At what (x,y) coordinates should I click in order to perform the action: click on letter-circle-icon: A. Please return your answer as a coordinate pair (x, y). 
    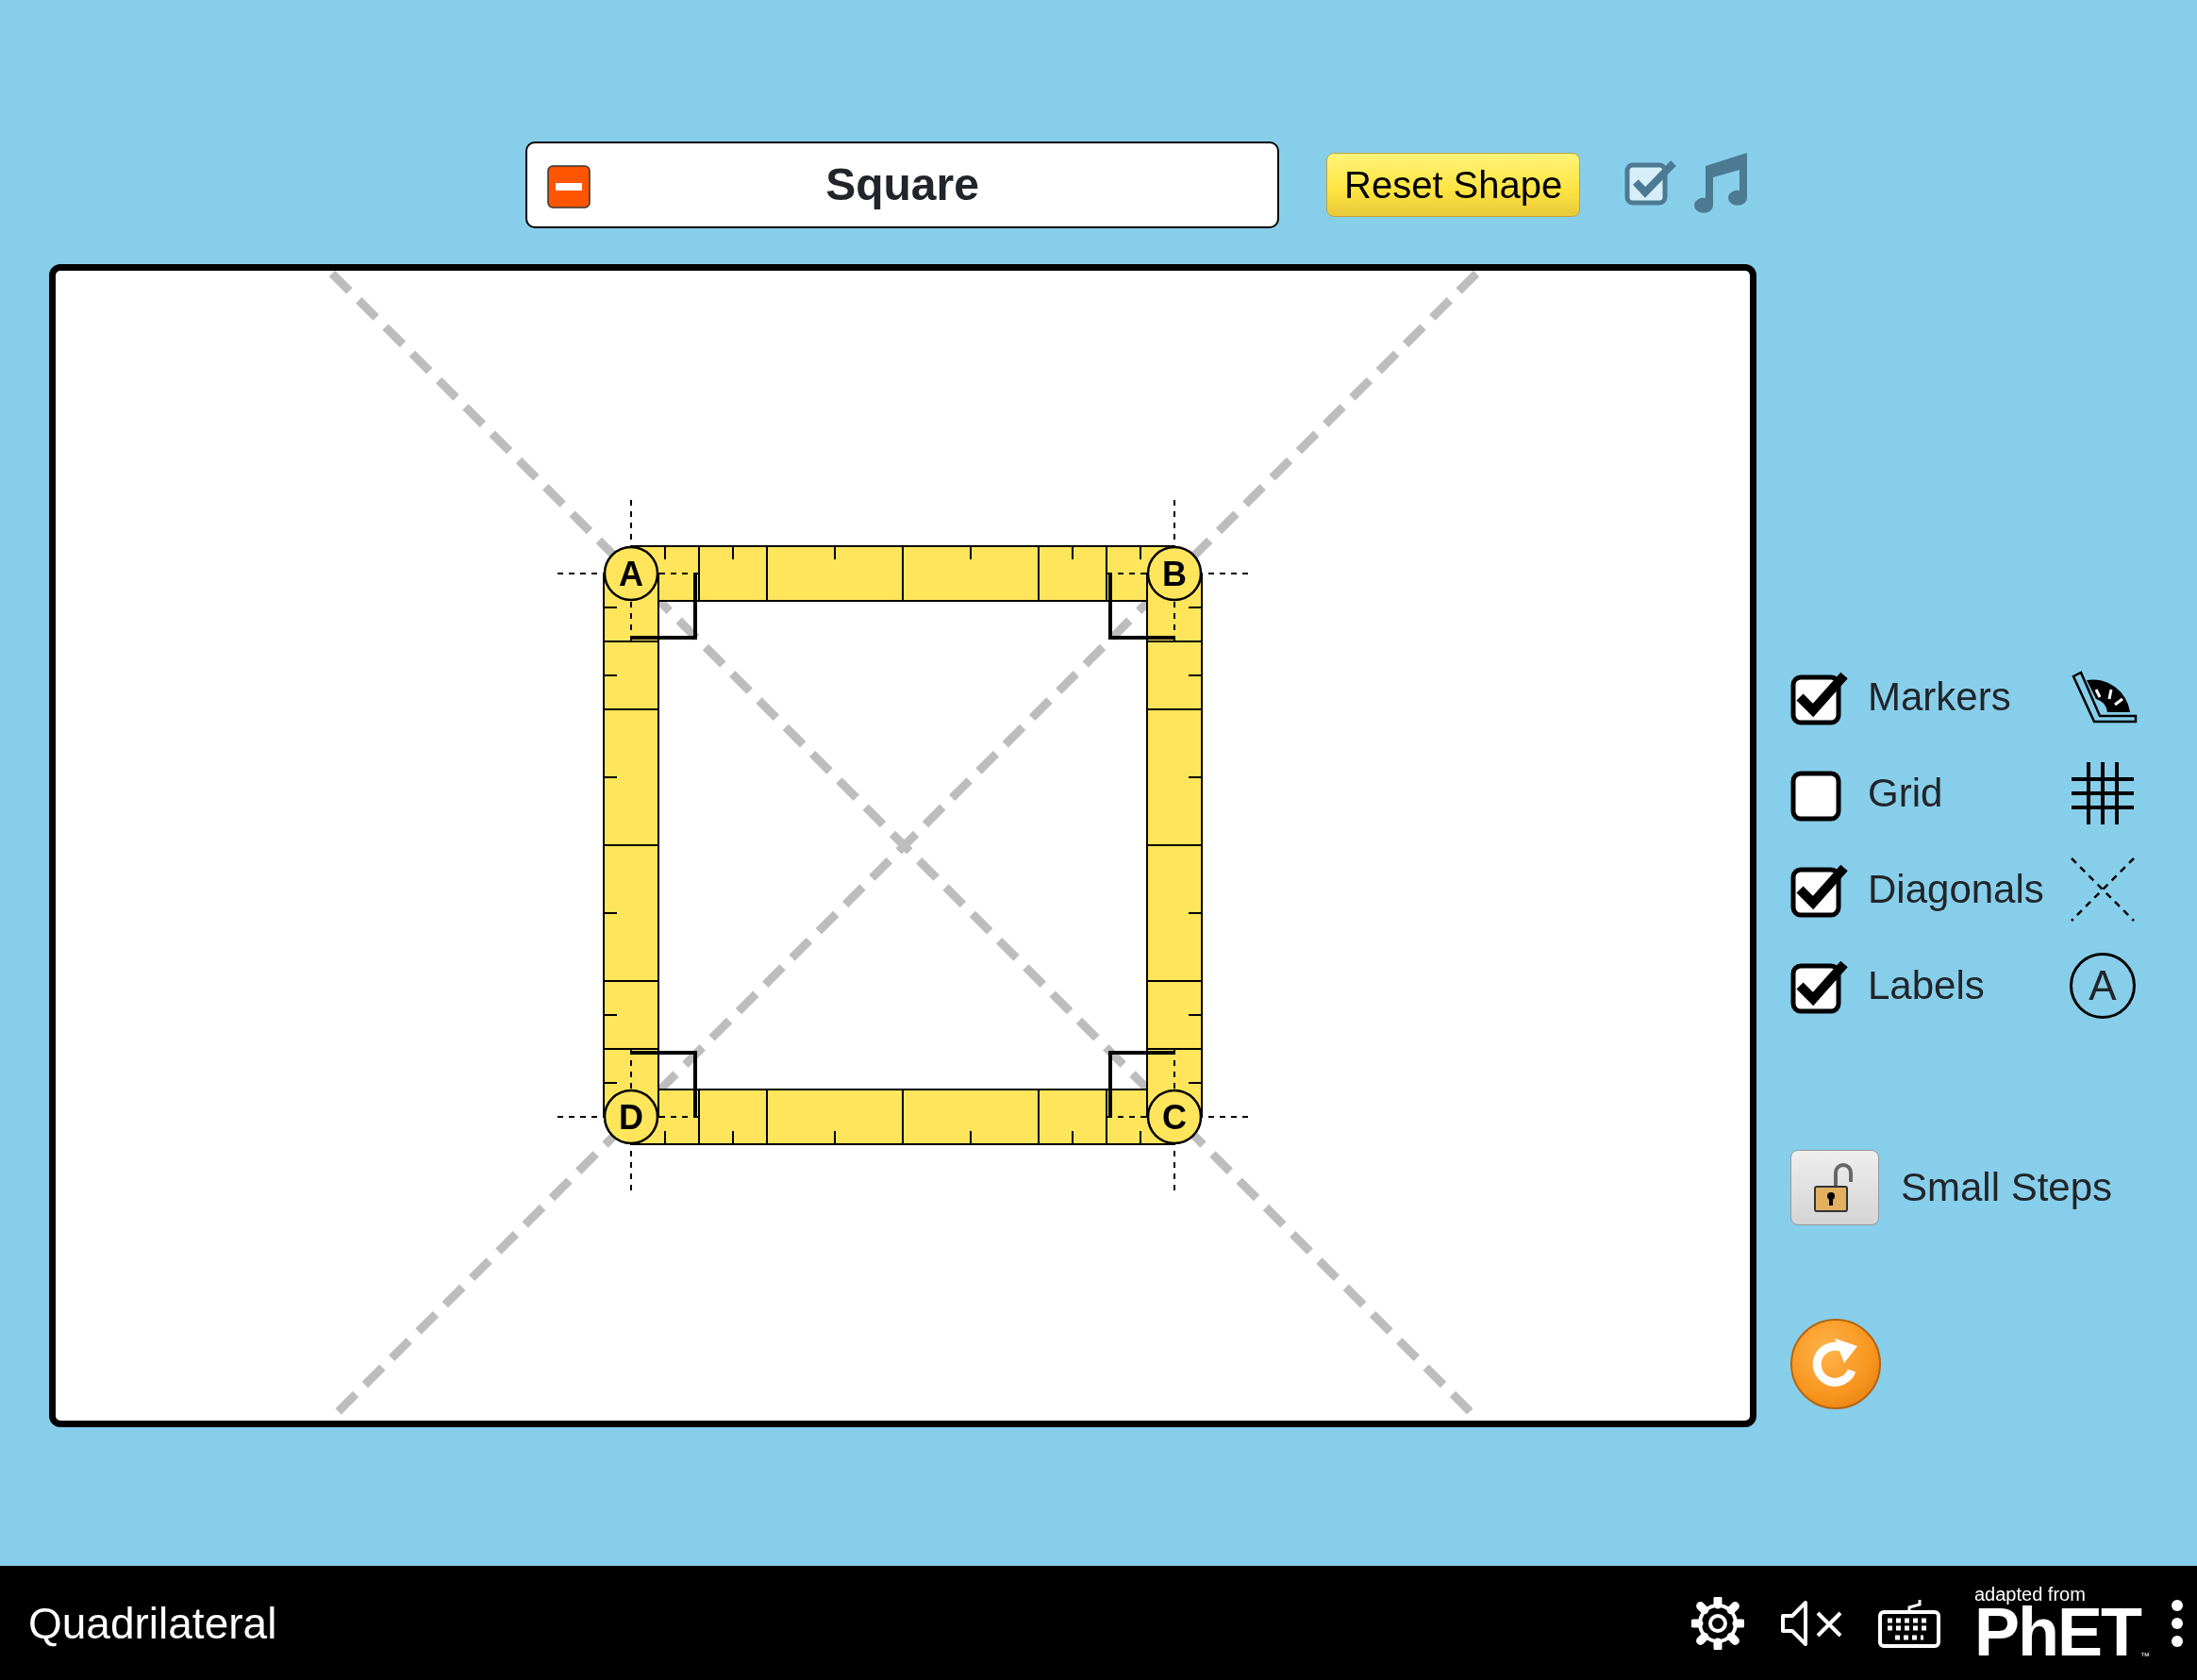
    Looking at the image, I should click on (2103, 986).